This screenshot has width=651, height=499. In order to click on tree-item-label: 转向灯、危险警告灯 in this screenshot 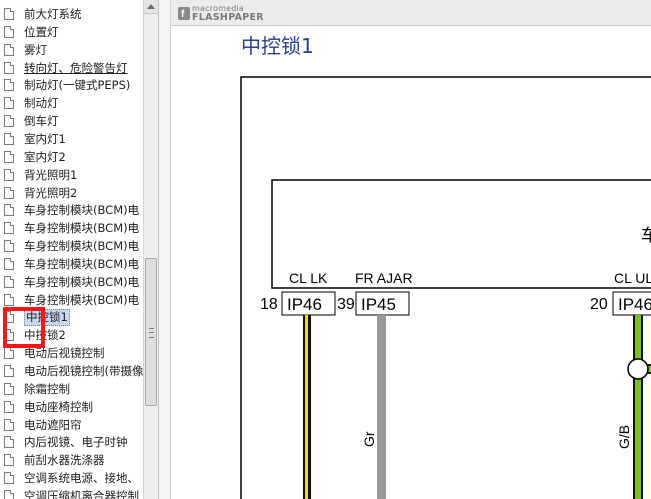, I will do `click(76, 67)`.